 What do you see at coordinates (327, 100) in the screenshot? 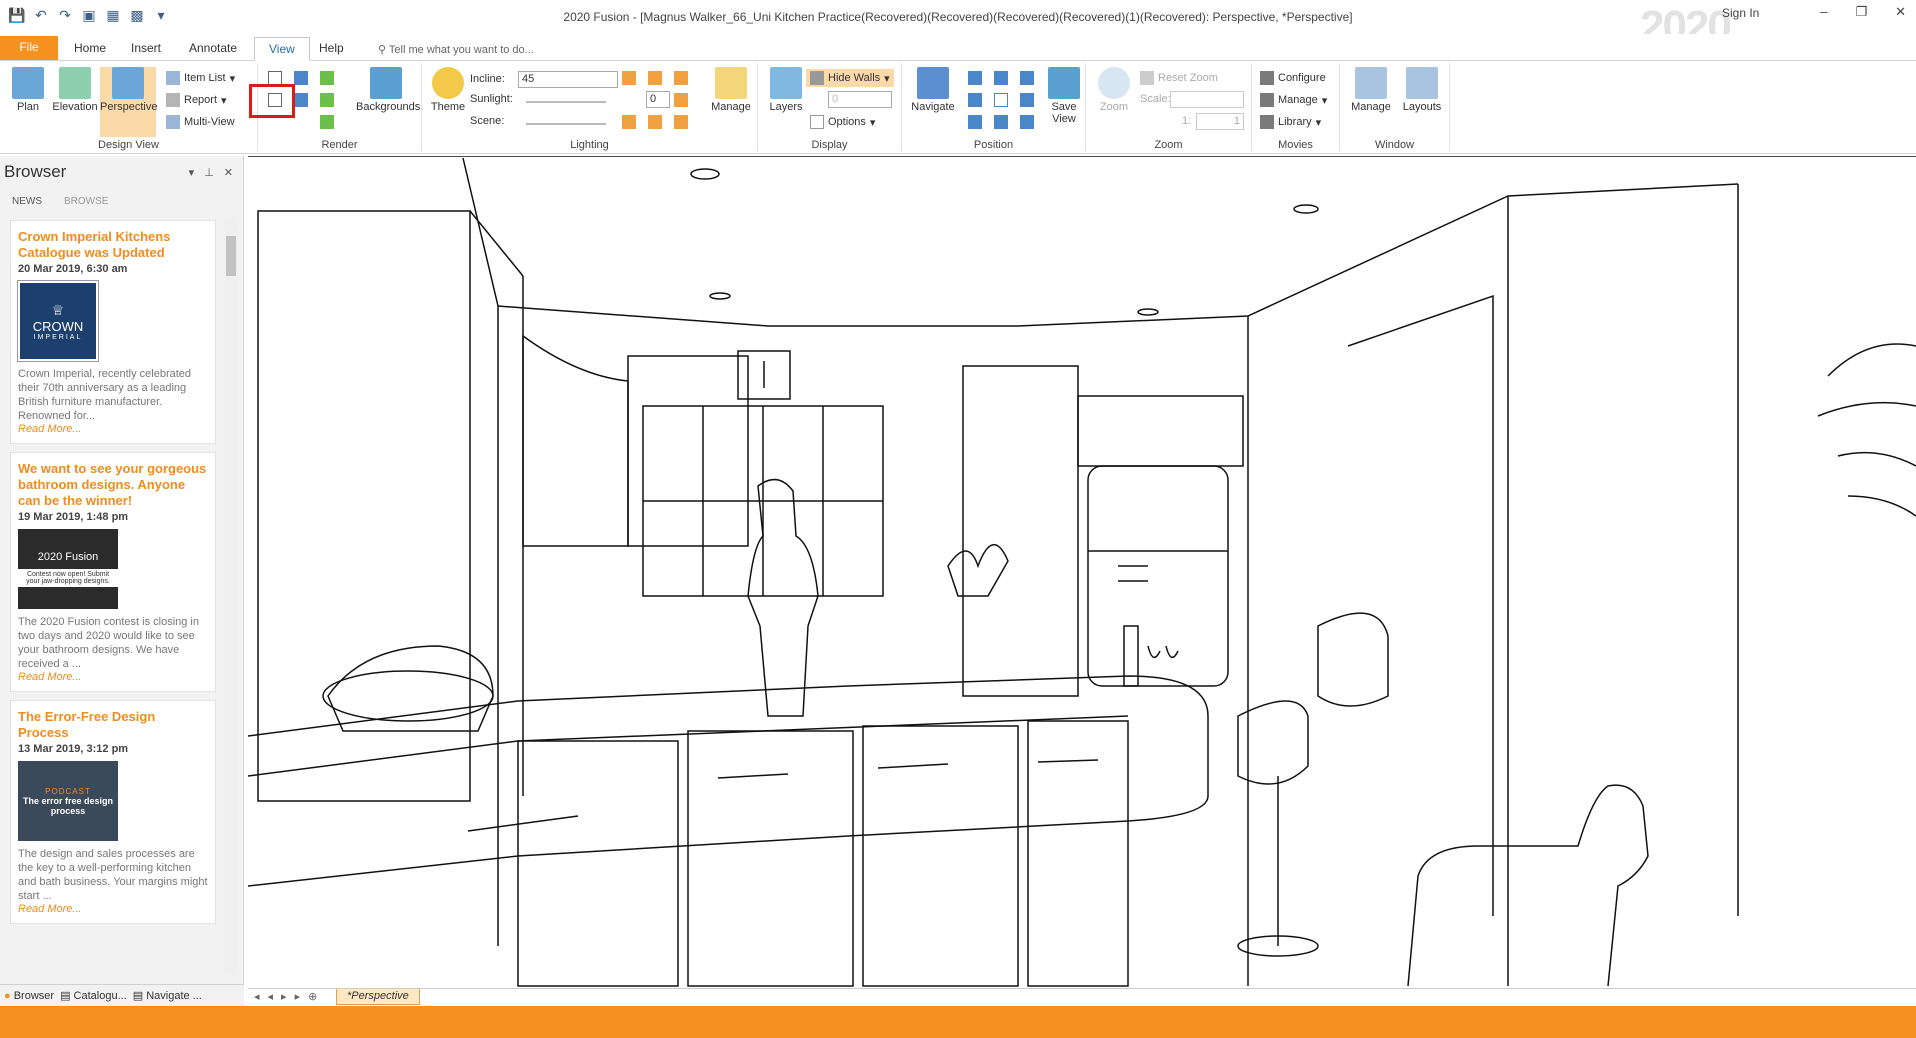
I see `add-render-icon` at bounding box center [327, 100].